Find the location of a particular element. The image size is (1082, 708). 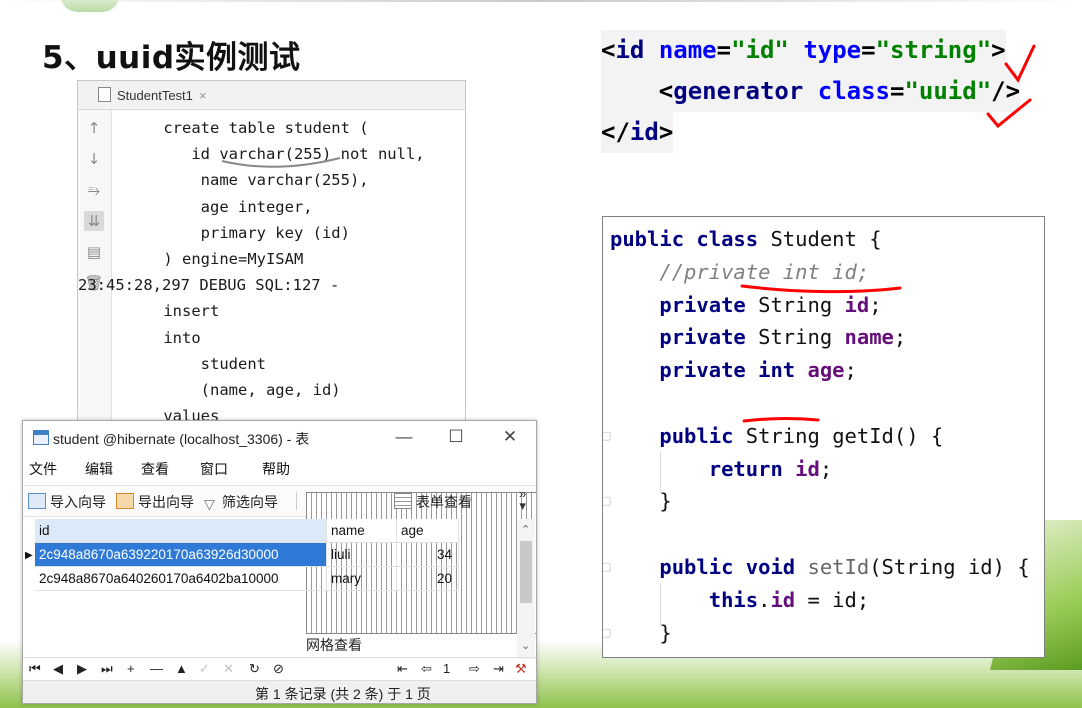

next-record-icon: ▶ is located at coordinates (82, 669).